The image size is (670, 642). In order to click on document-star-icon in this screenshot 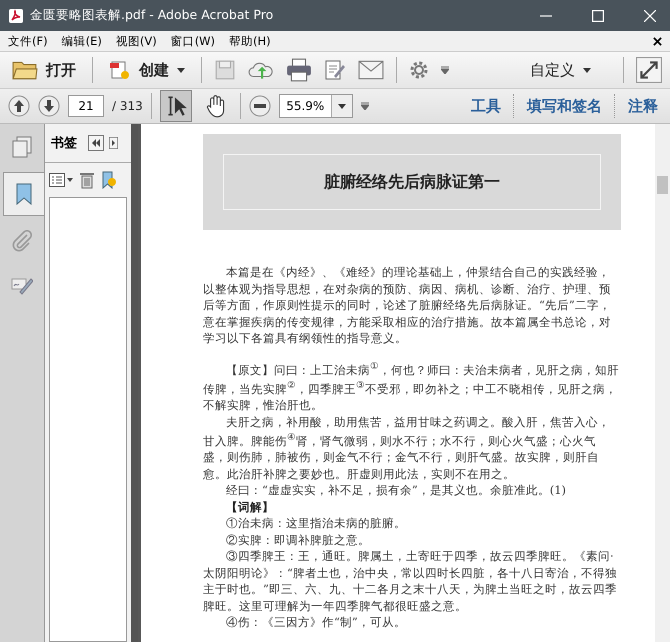, I will do `click(120, 70)`.